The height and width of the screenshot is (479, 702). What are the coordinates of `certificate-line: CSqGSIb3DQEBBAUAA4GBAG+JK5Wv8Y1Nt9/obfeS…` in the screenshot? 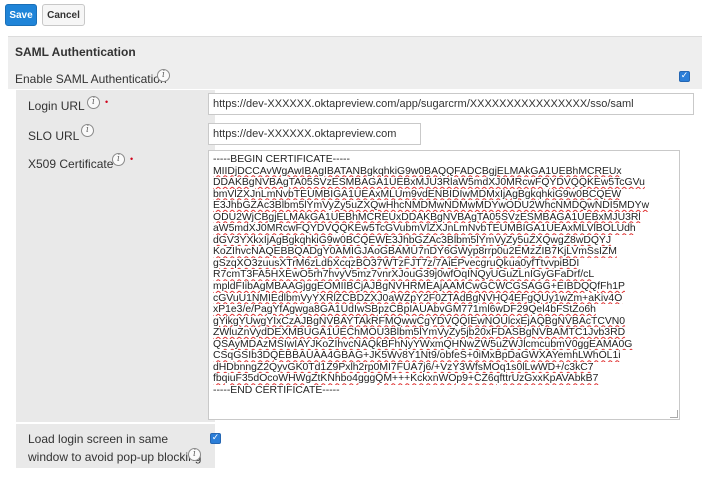 It's located at (417, 356).